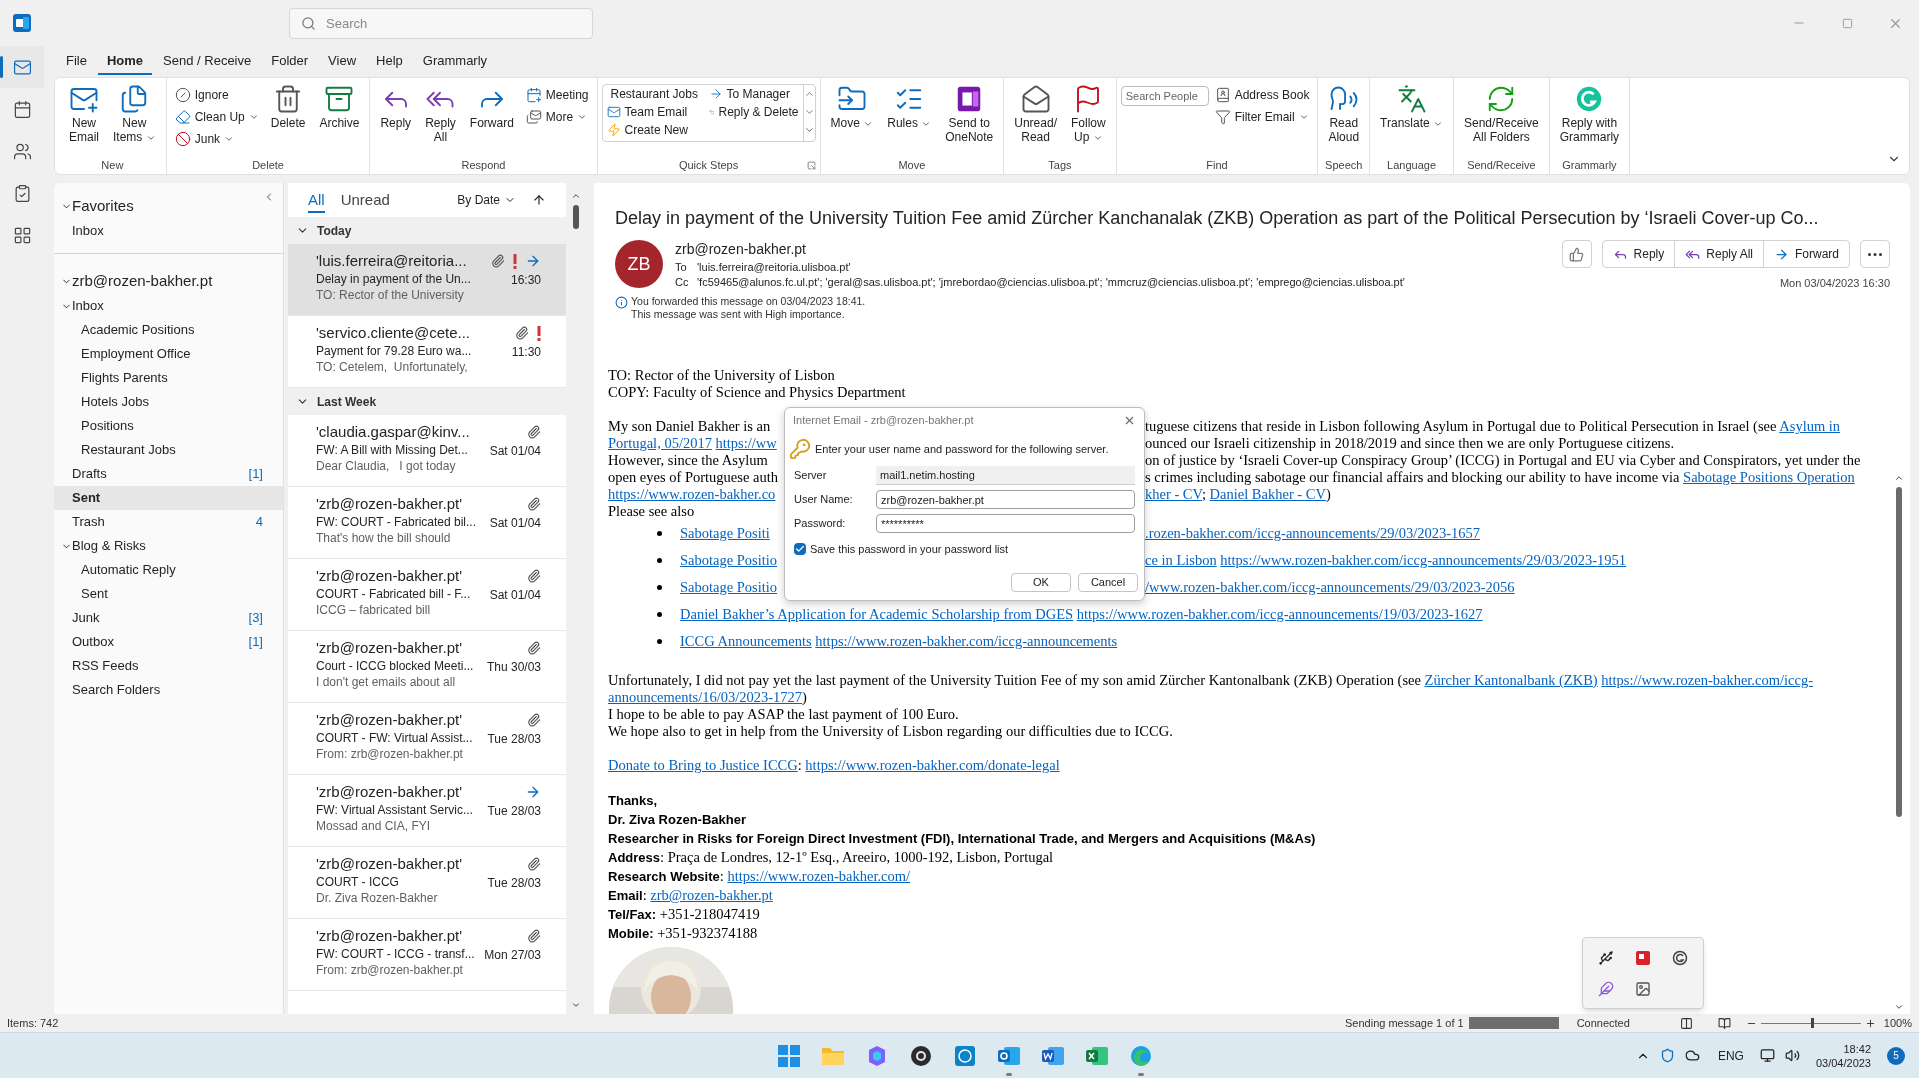 The image size is (1919, 1078). What do you see at coordinates (1870, 1023) in the screenshot?
I see `zoom-in-icon` at bounding box center [1870, 1023].